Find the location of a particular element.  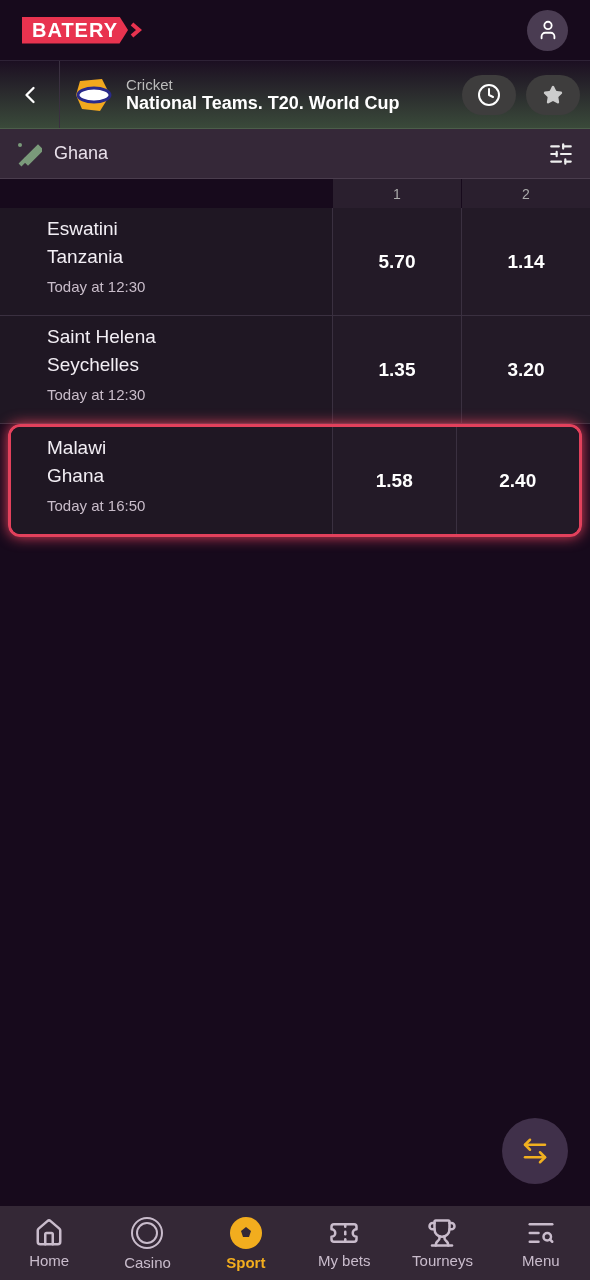

sport-label: Cricket is located at coordinates (150, 84).